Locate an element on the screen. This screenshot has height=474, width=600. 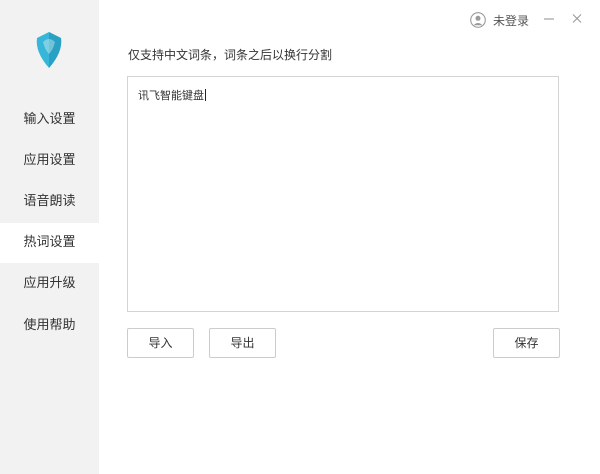
sidebar-item-voice-reading: 语音朗读 is located at coordinates (49, 202).